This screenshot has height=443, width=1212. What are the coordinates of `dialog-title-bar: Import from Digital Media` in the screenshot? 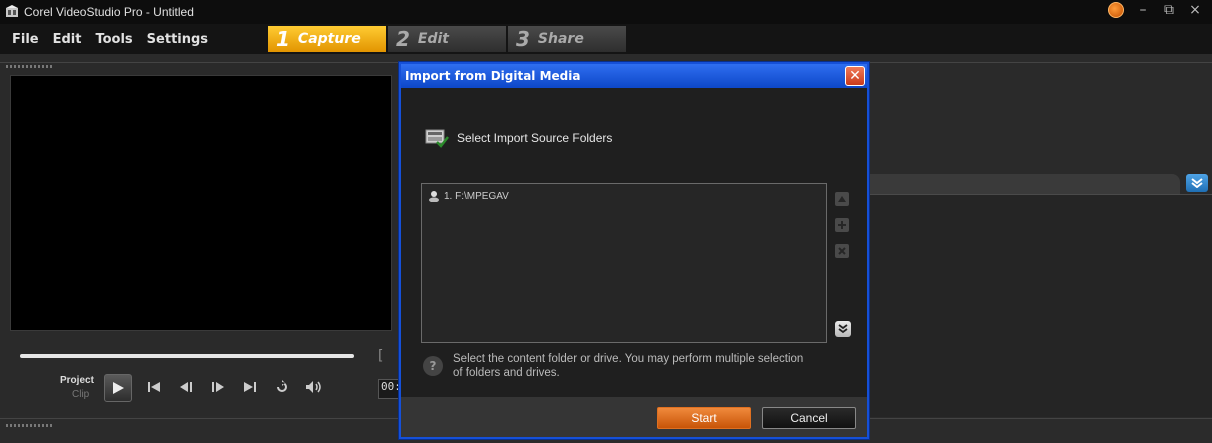 It's located at (634, 76).